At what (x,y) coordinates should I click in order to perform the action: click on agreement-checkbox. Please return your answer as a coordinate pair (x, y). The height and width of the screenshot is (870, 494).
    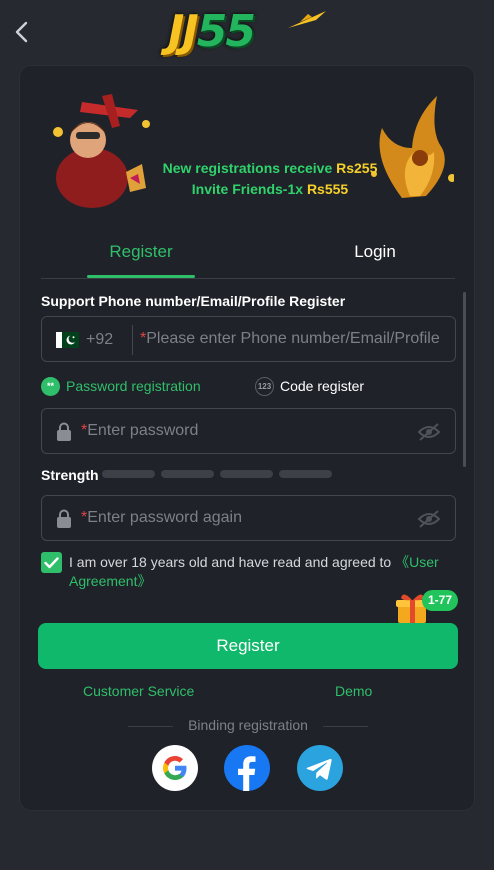
    Looking at the image, I should click on (51, 562).